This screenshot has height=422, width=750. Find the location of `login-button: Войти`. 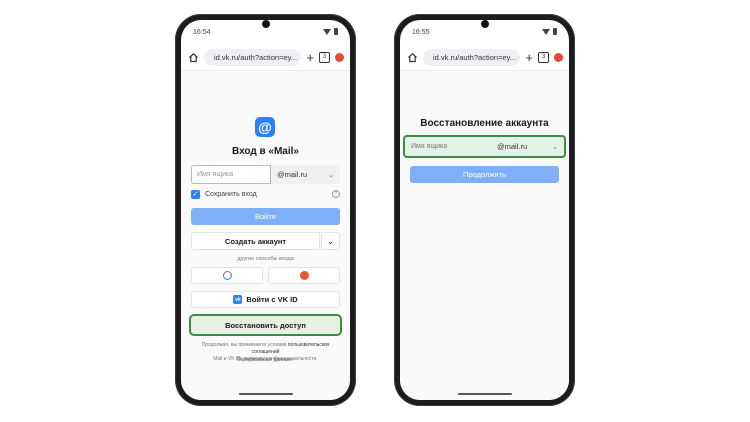

login-button: Войти is located at coordinates (265, 216).